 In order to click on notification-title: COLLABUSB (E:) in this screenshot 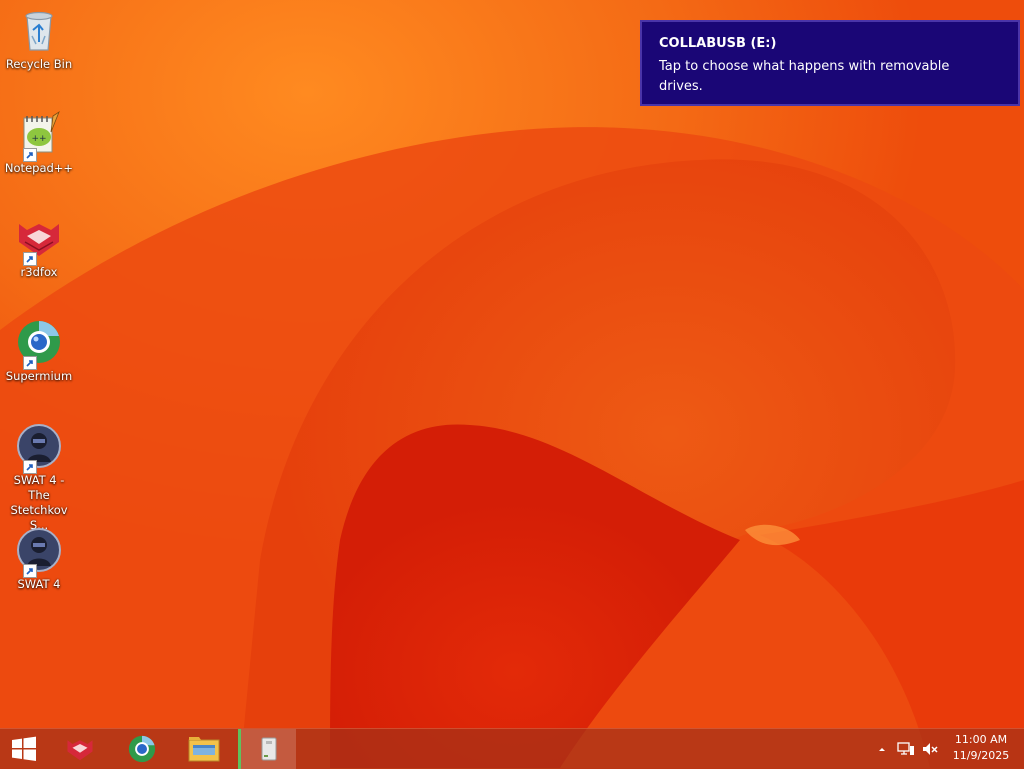, I will do `click(718, 43)`.